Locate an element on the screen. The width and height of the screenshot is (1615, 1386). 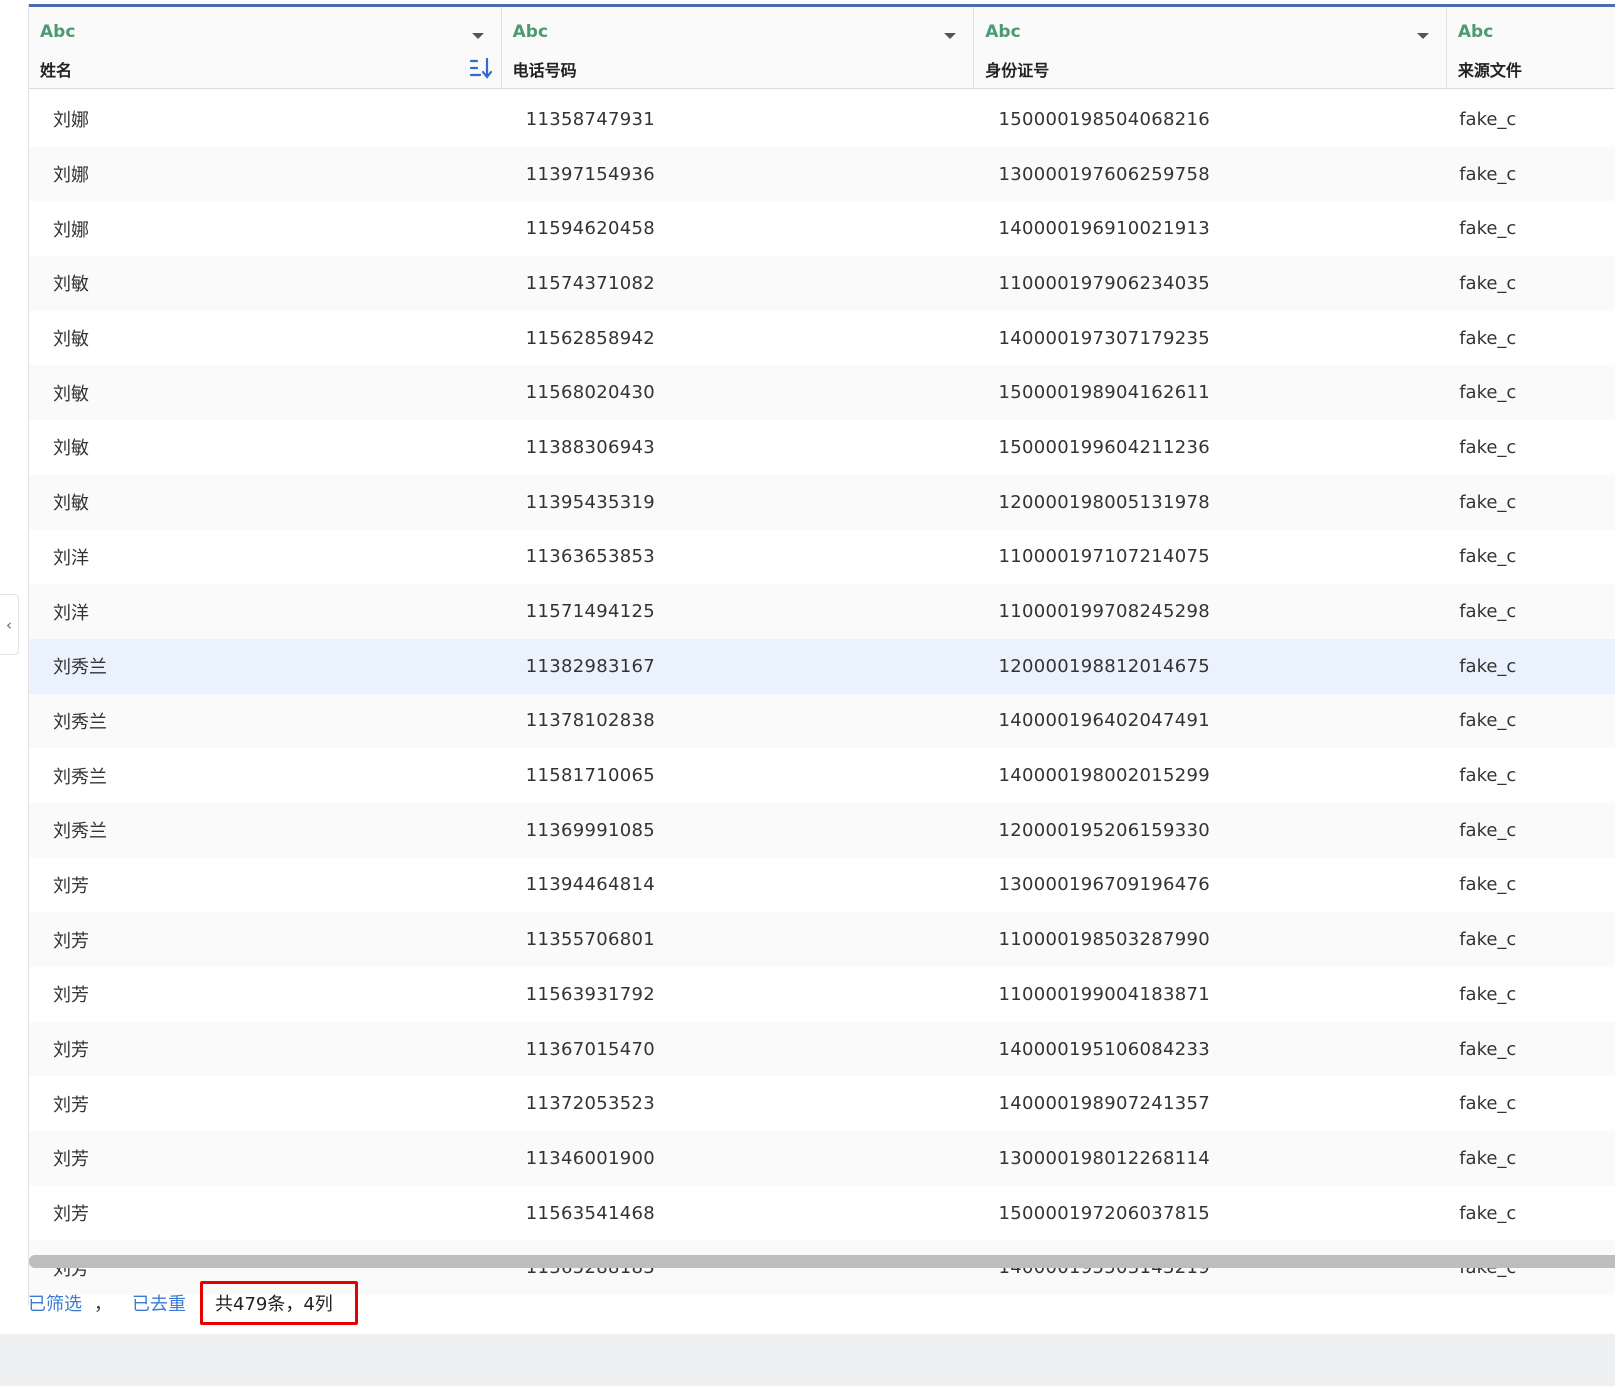
table-row: 刘敏 11568020430 150000198904162611 fake_c is located at coordinates (822, 393).